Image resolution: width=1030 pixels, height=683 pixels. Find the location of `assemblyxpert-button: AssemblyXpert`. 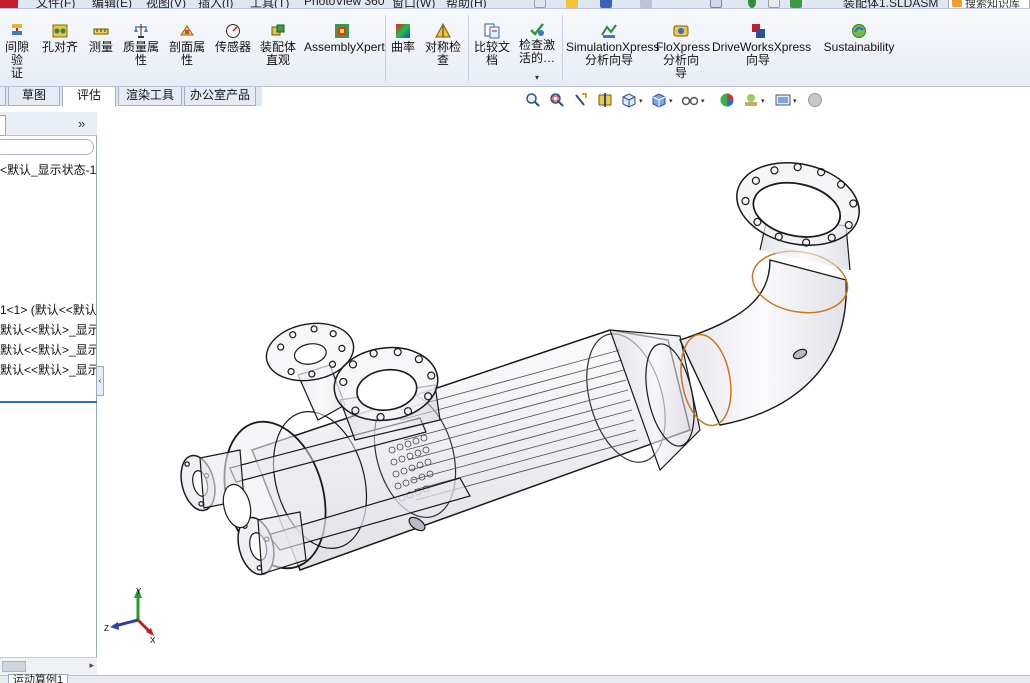

assemblyxpert-button: AssemblyXpert is located at coordinates (344, 38).